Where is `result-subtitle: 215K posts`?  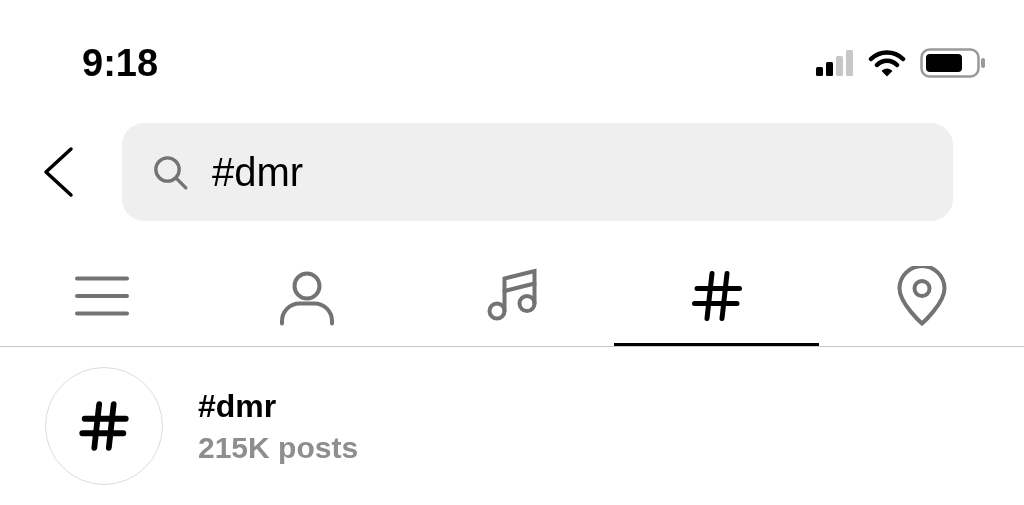 result-subtitle: 215K posts is located at coordinates (278, 447).